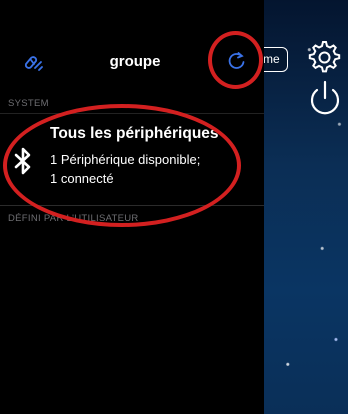 The height and width of the screenshot is (414, 348). I want to click on power-icon, so click(325, 98).